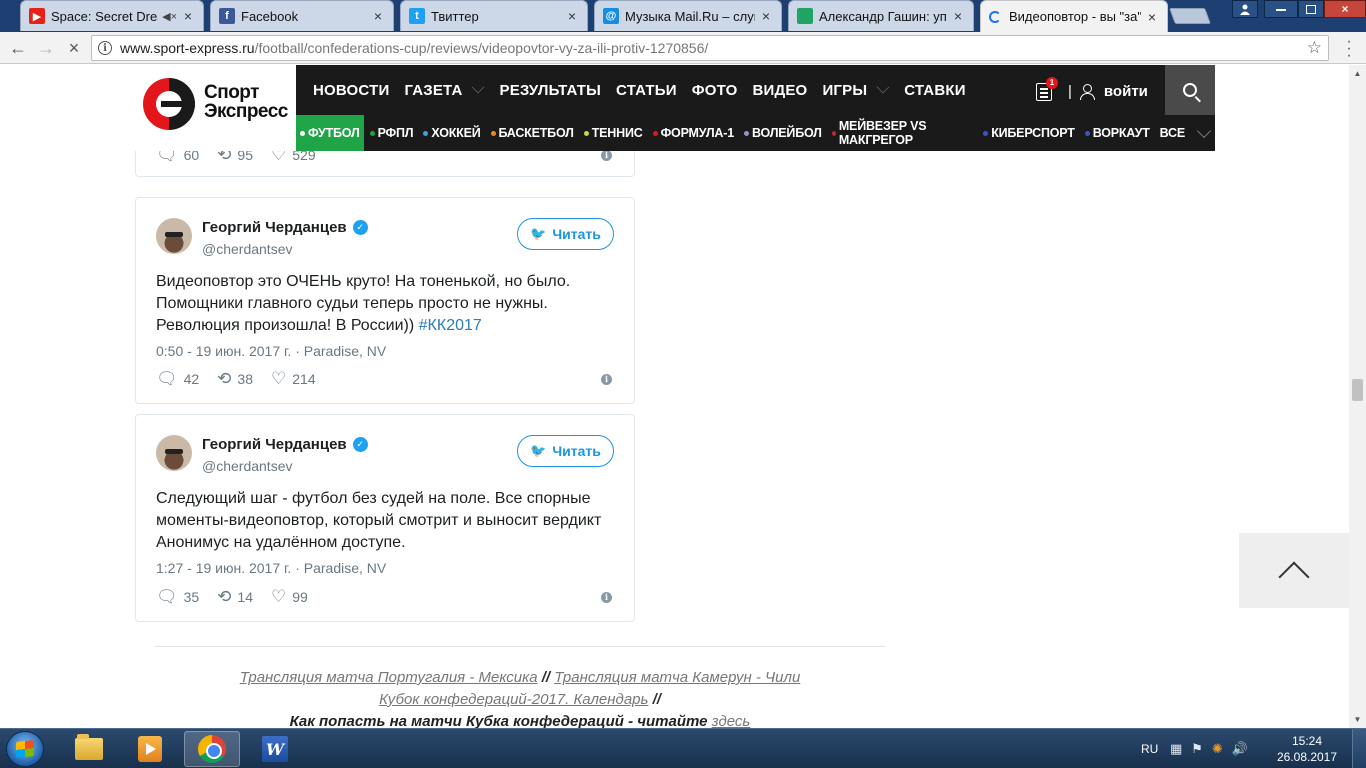 Image resolution: width=1366 pixels, height=768 pixels. What do you see at coordinates (227, 16) in the screenshot?
I see `facebook-icon: f` at bounding box center [227, 16].